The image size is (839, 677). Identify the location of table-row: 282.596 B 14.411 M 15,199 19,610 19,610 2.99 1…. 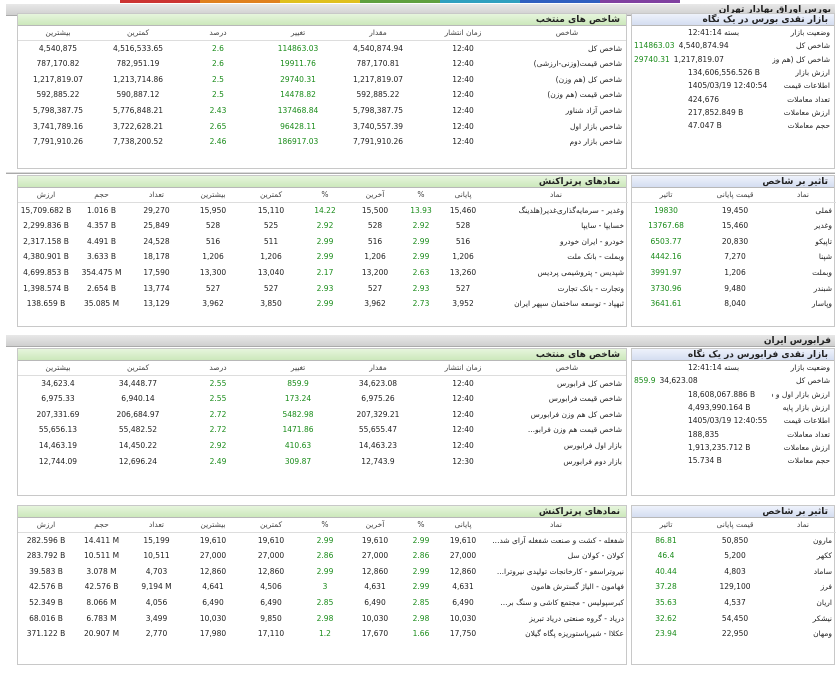
(323, 540).